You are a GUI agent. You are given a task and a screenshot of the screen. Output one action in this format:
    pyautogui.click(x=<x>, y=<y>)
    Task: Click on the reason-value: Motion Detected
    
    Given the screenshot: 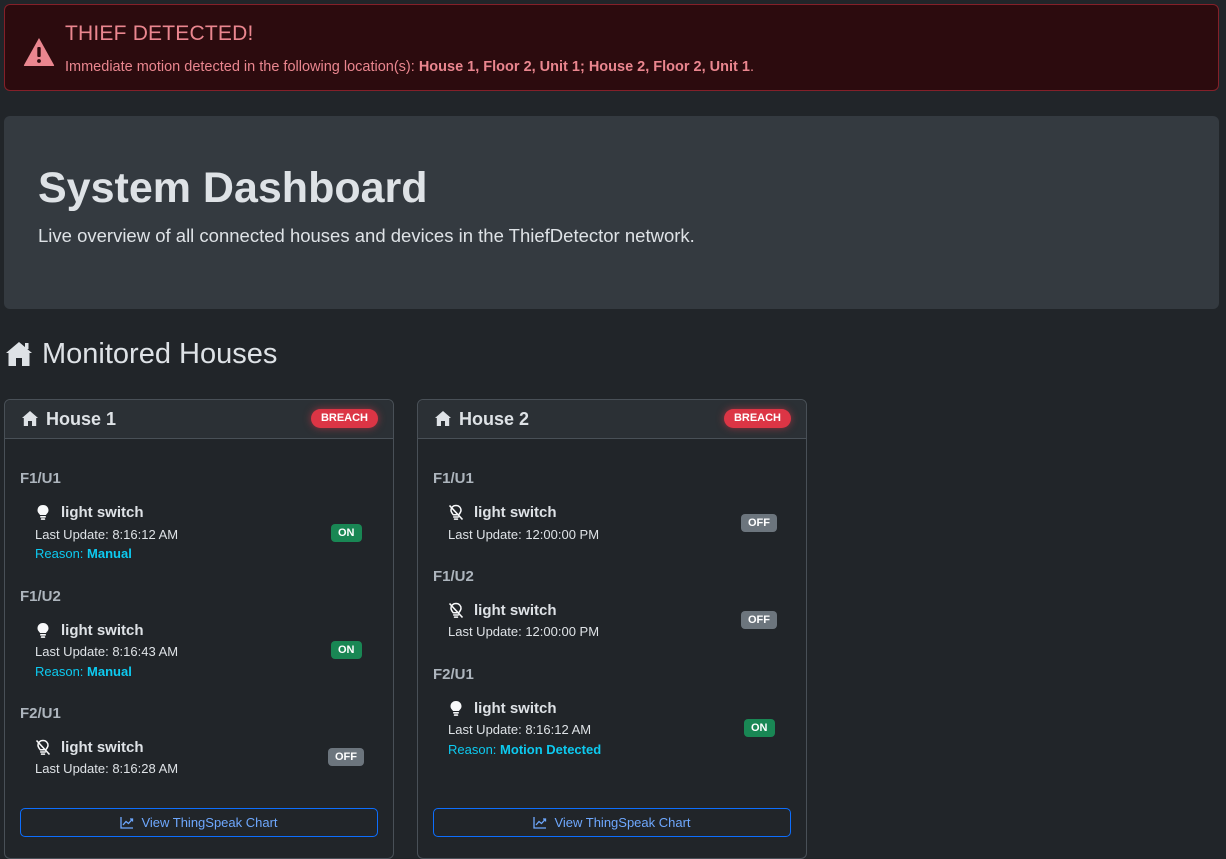 What is the action you would take?
    pyautogui.click(x=551, y=749)
    